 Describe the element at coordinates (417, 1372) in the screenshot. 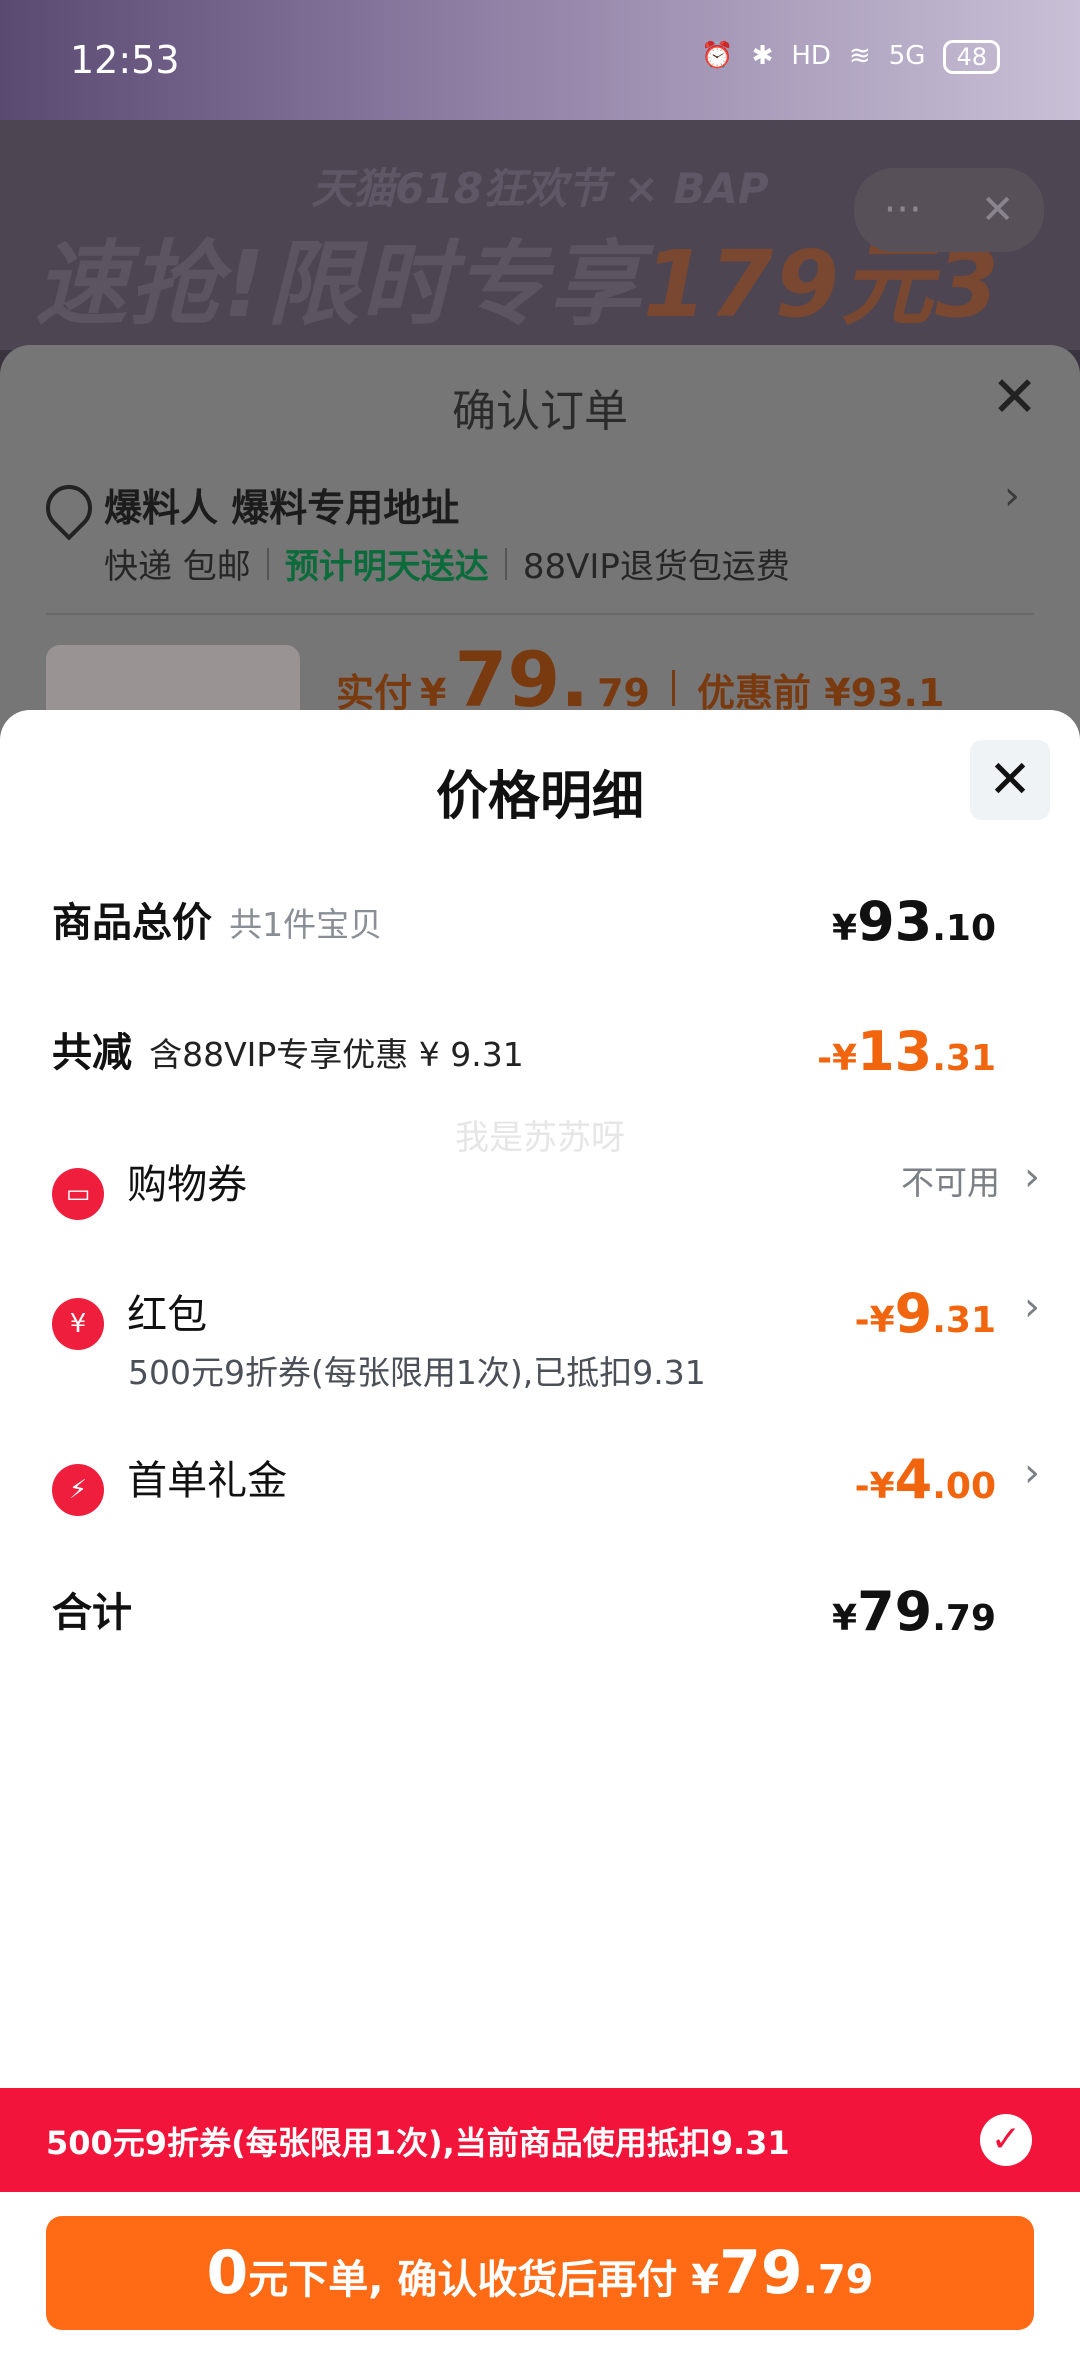

I see `red-packet-note: 500元9折券(每张限用1次),已抵扣9.31` at that location.